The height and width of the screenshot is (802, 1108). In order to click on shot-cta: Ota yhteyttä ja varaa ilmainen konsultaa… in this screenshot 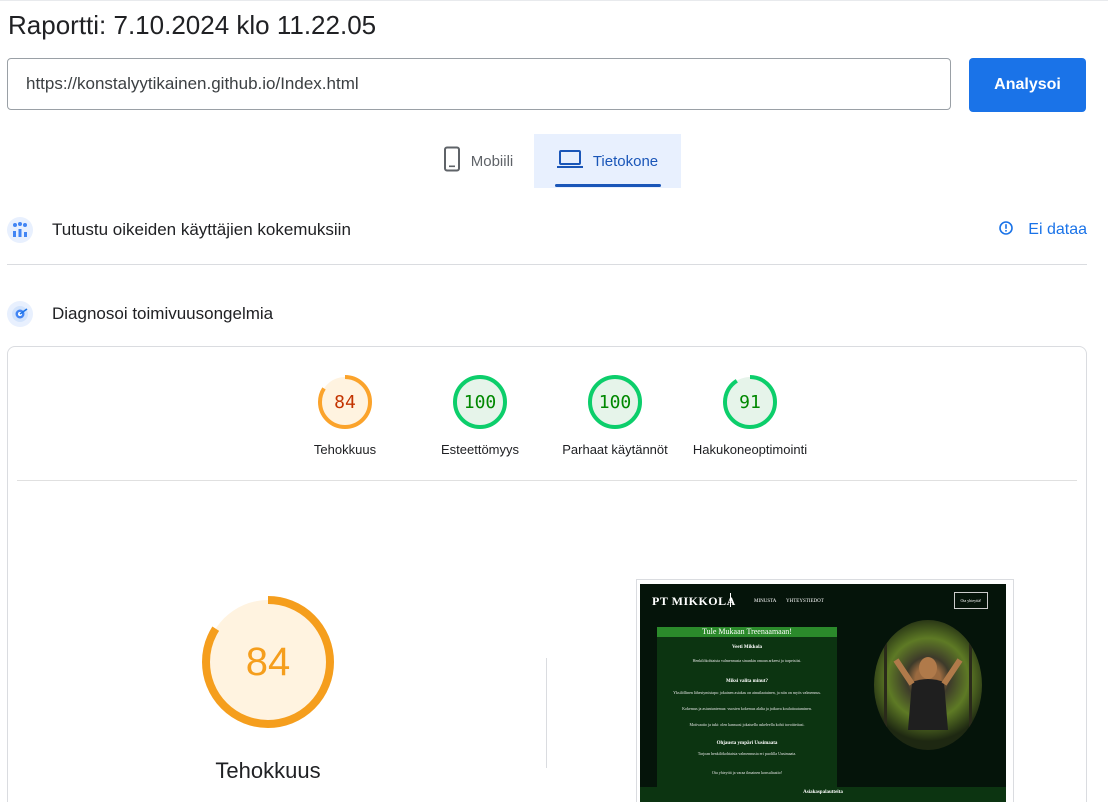, I will do `click(747, 772)`.